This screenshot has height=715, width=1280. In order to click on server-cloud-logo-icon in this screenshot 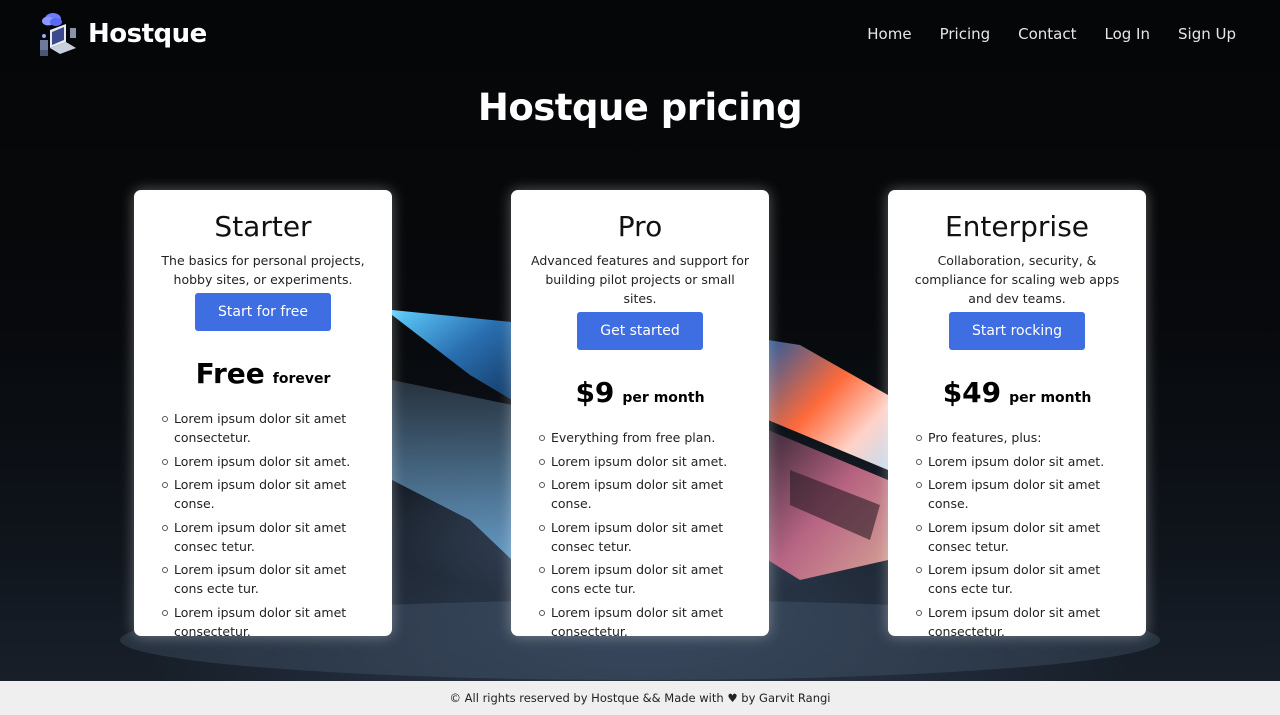, I will do `click(58, 34)`.